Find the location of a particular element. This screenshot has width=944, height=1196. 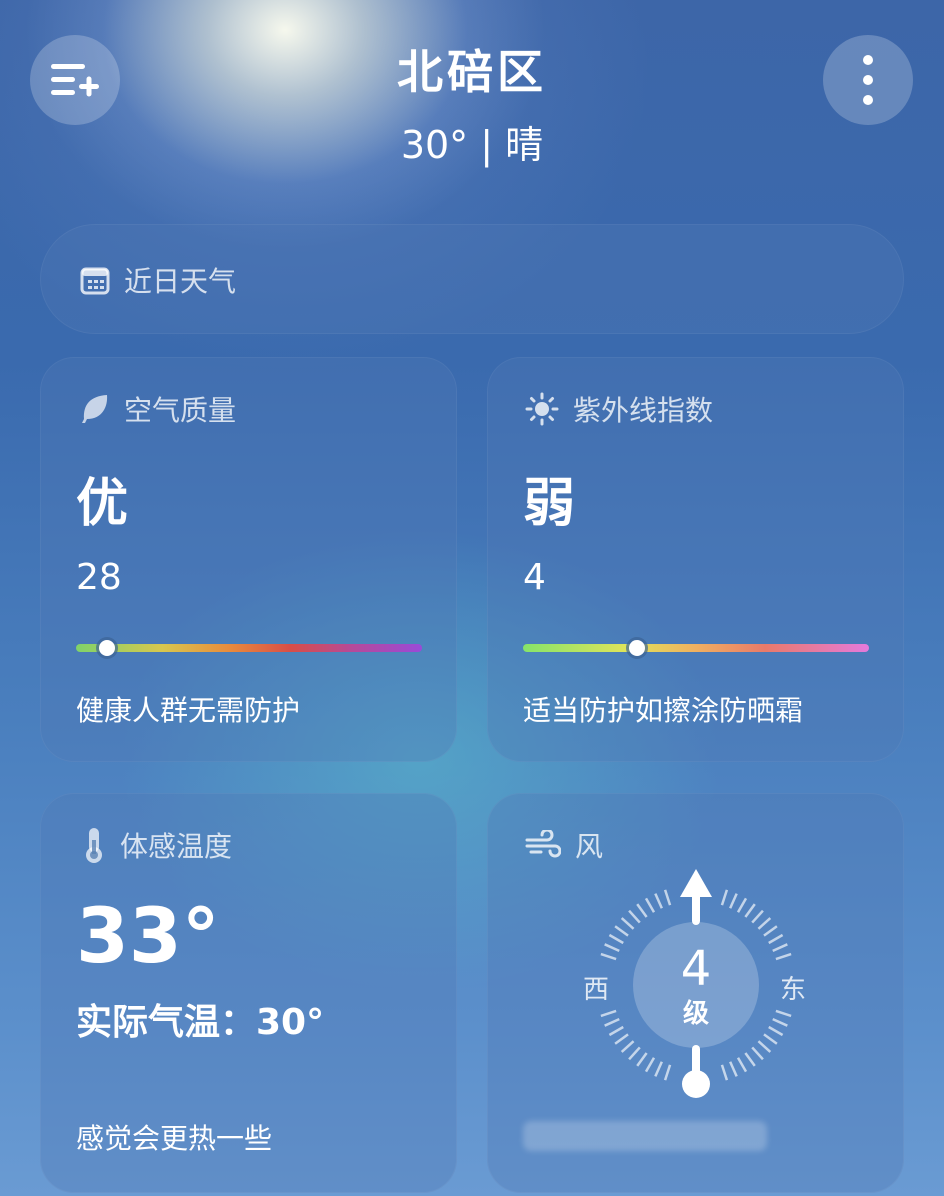

more-vertical-icon is located at coordinates (868, 80).